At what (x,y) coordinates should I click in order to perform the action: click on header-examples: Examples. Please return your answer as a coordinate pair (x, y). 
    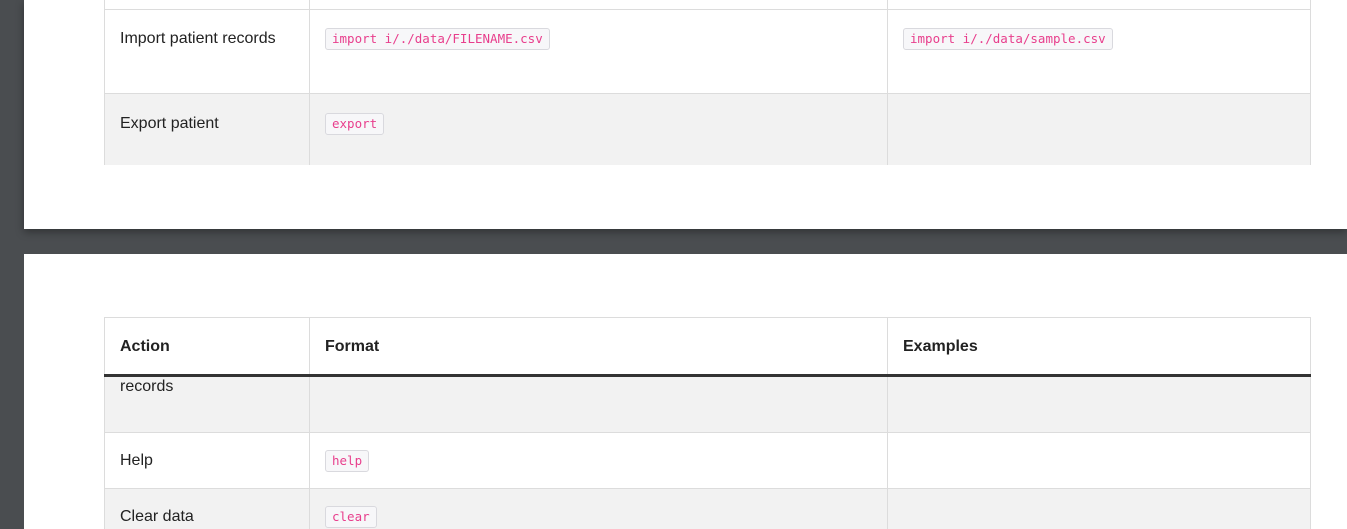
    Looking at the image, I should click on (1099, 346).